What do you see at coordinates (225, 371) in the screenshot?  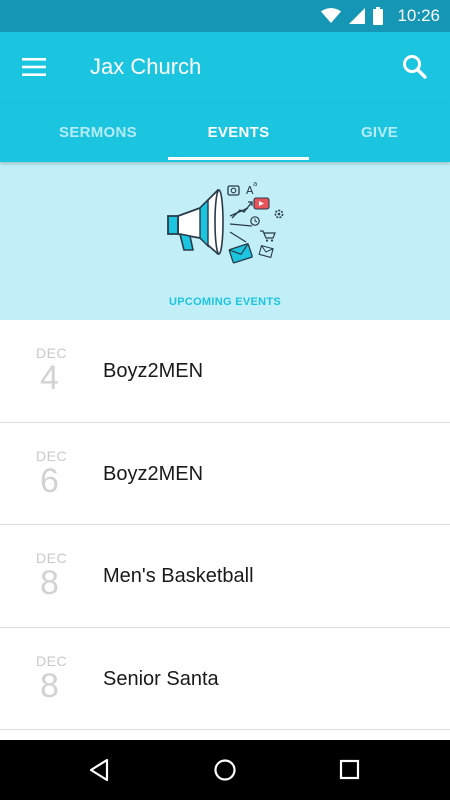 I see `event-row: DEC 4 Boyz2MEN` at bounding box center [225, 371].